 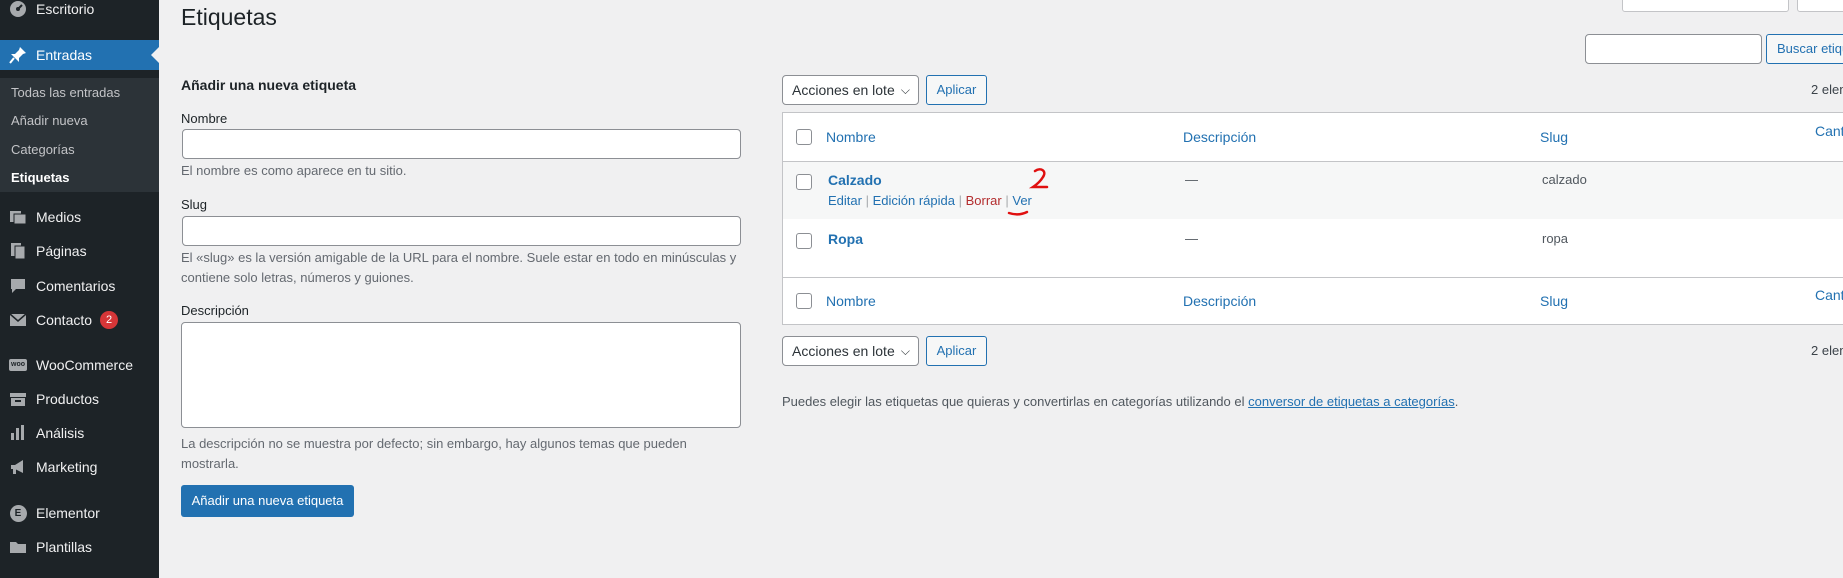 I want to click on name-label: Nombre, so click(x=204, y=118).